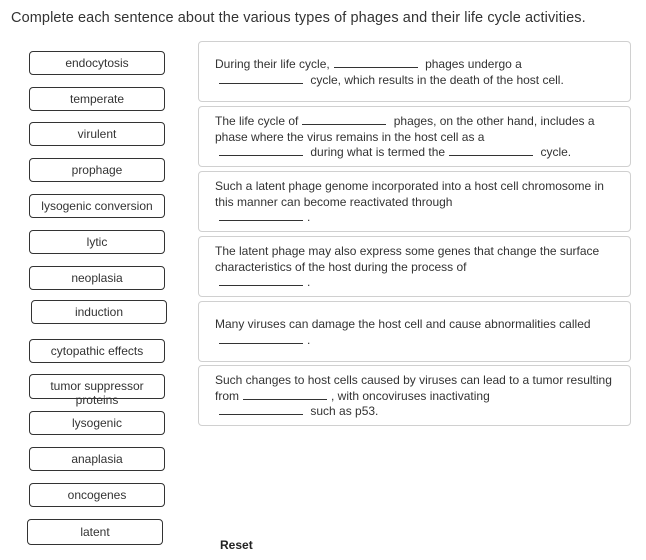  What do you see at coordinates (236, 545) in the screenshot?
I see `reset-button: Reset` at bounding box center [236, 545].